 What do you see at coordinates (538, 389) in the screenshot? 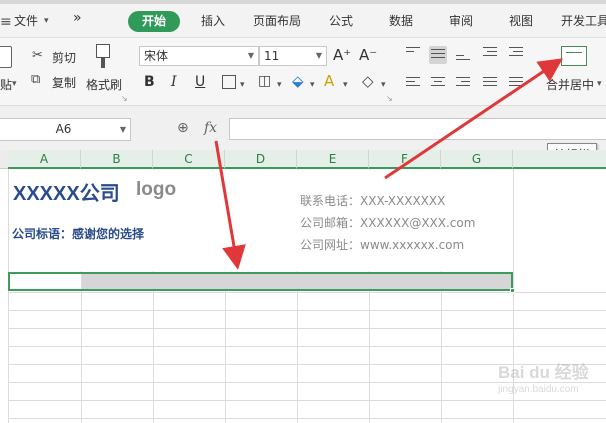
I see `watermark-url: jingyan.baidu.com` at bounding box center [538, 389].